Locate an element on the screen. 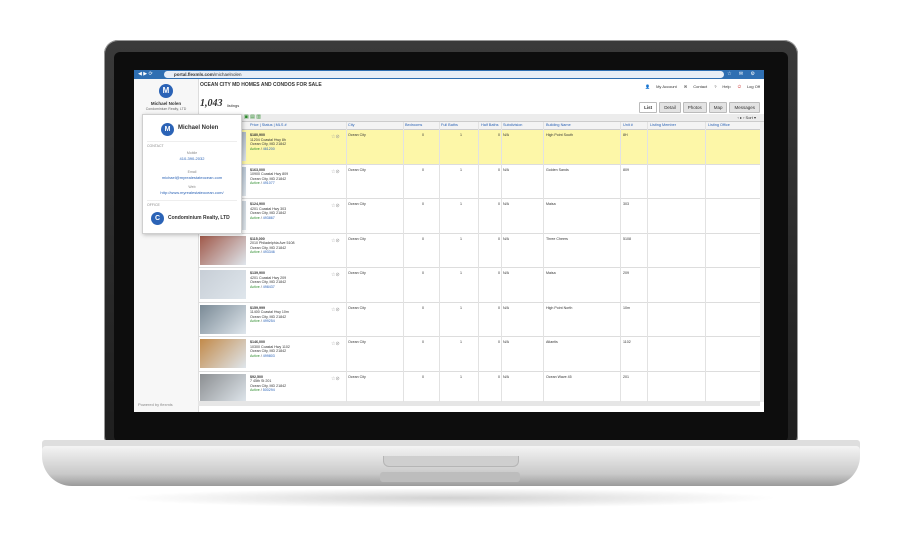 Image resolution: width=900 pixels, height=550 pixels. powered-by-logo: Powered by flexmls is located at coordinates (155, 404).